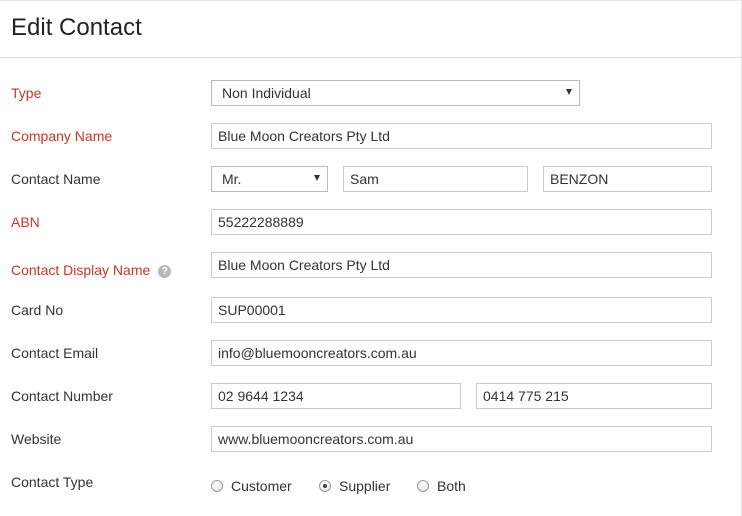 This screenshot has height=516, width=742. What do you see at coordinates (232, 179) in the screenshot?
I see `salutation-select-value: Mr.` at bounding box center [232, 179].